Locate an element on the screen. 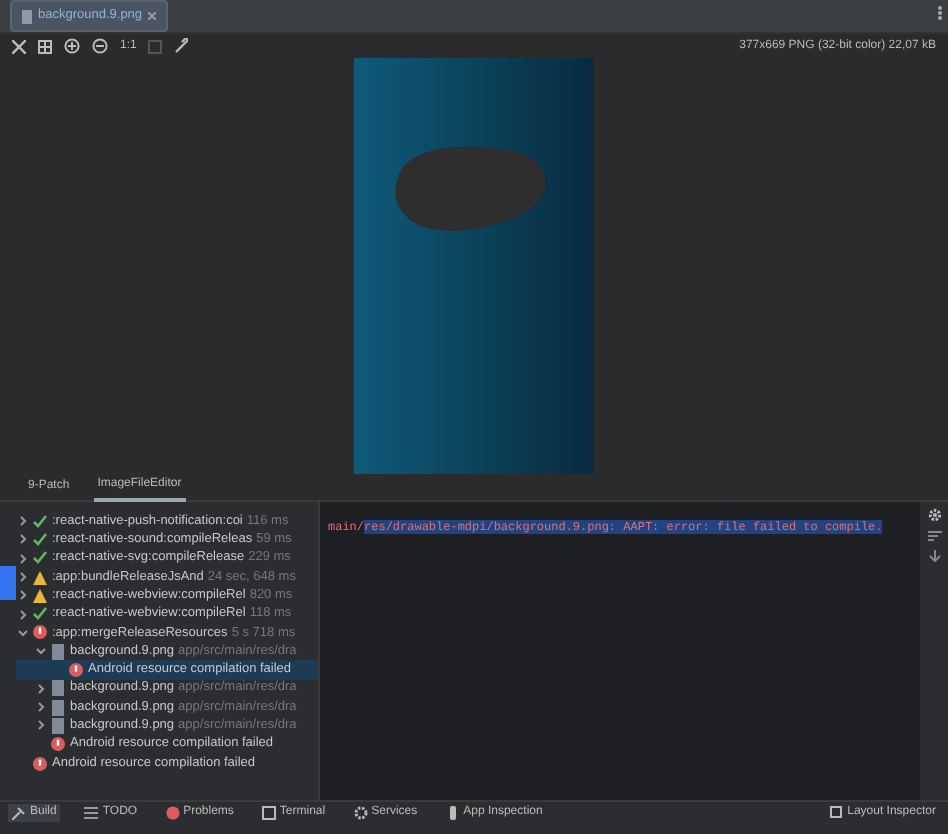 This screenshot has width=948, height=834. close-icon is located at coordinates (152, 16).